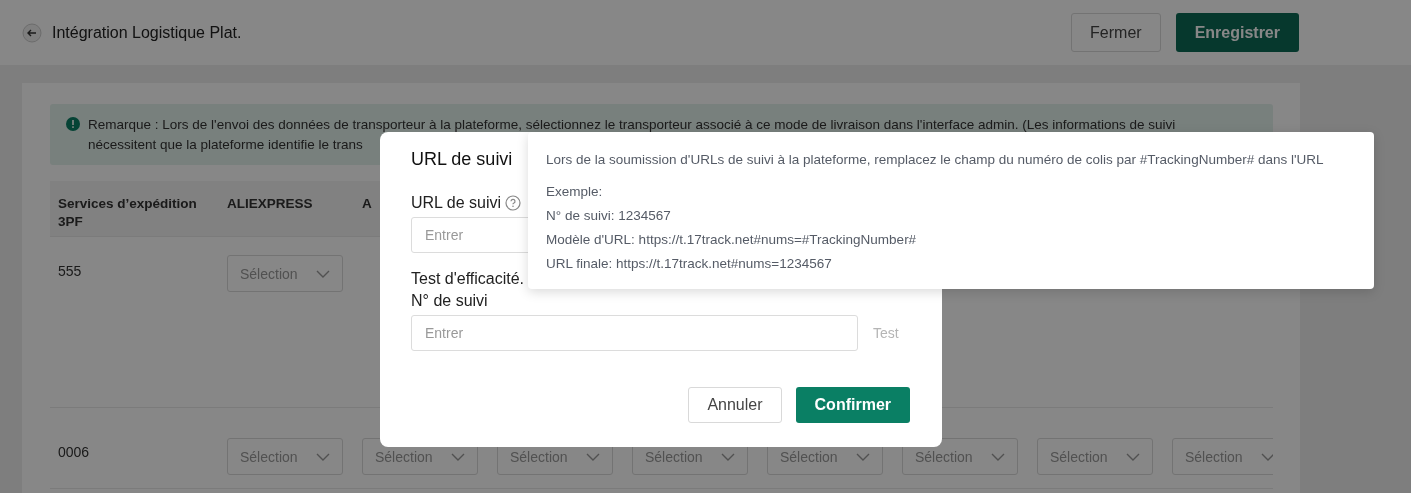 The height and width of the screenshot is (493, 1411). What do you see at coordinates (632, 134) in the screenshot?
I see `notice-text: Remarque : Lors de l'envoi des données de transporteur à la plateforme, sélectionnez le transporteur associé à ce mode de livraison dans l'interface admin. (Les informations de suivi nécessitent que la plateforme identifie le trans` at bounding box center [632, 134].